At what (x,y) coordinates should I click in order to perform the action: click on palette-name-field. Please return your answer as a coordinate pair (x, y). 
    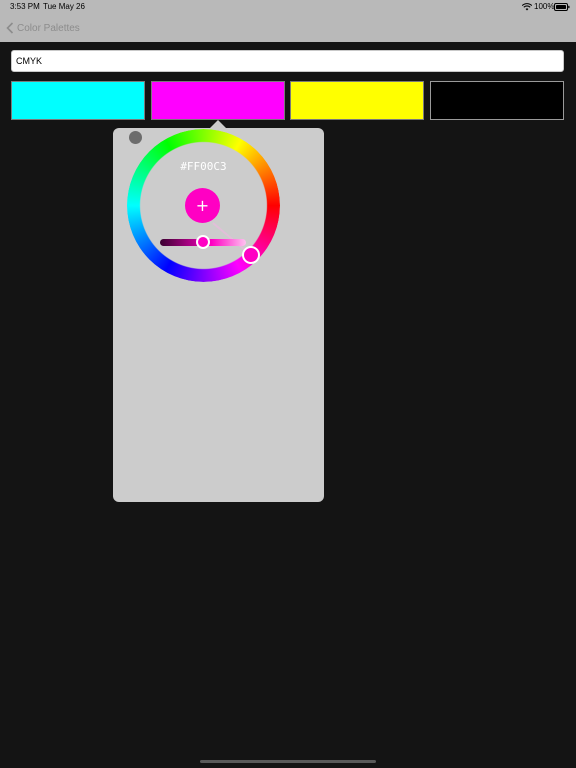
    Looking at the image, I should click on (287, 61).